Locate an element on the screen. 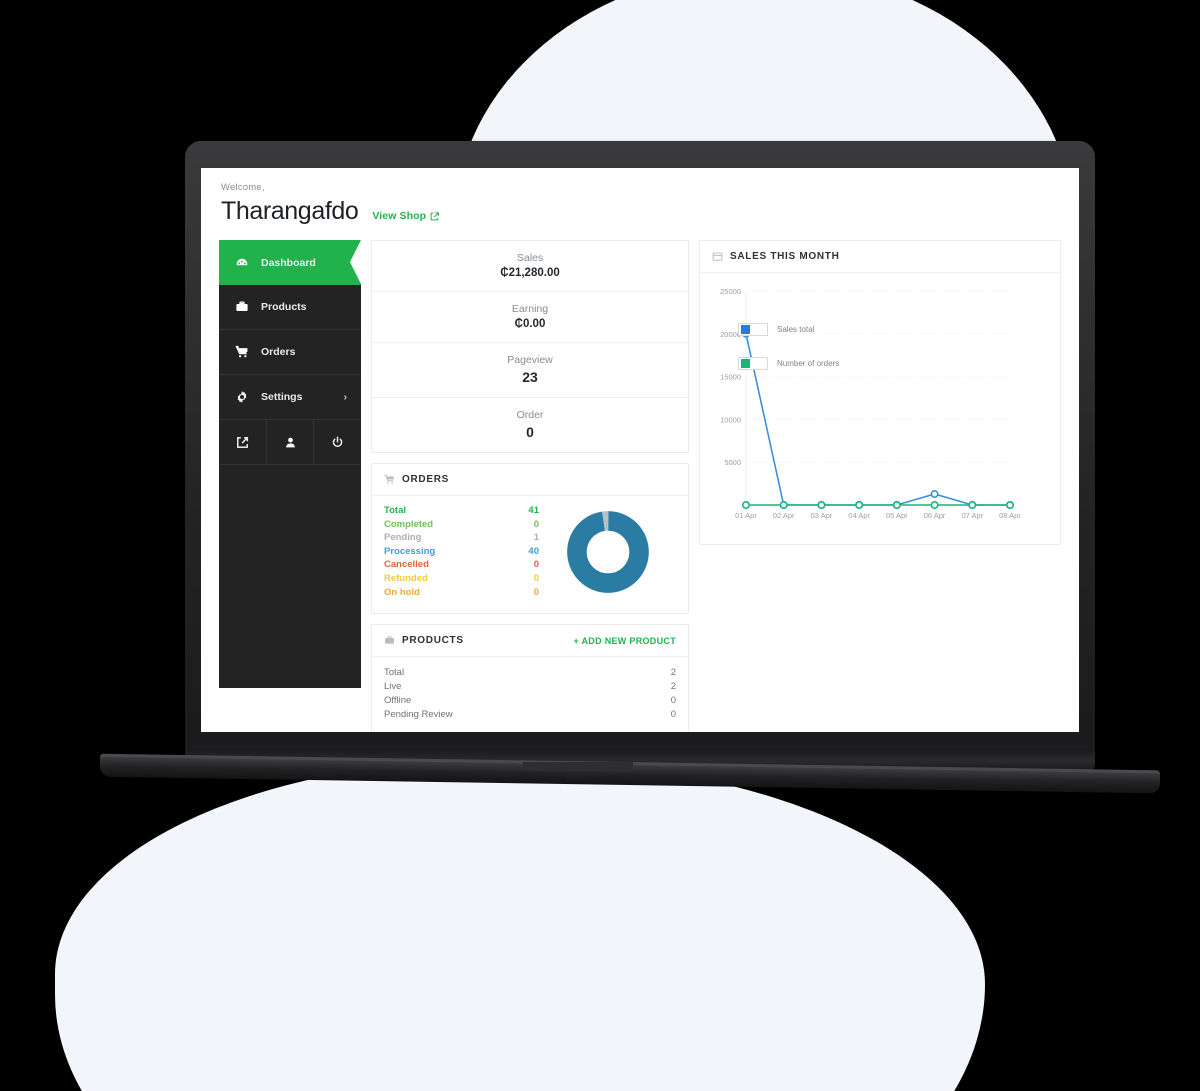  sidebar-item-products: Products is located at coordinates (290, 307).